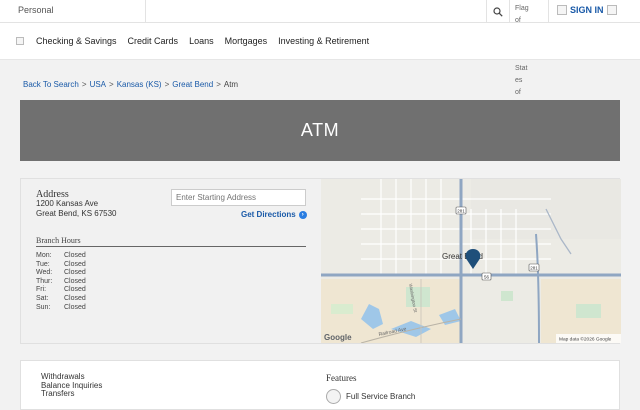 Image resolution: width=640 pixels, height=410 pixels. Describe the element at coordinates (487, 277) in the screenshot. I see `highway-56-shield: 56` at that location.